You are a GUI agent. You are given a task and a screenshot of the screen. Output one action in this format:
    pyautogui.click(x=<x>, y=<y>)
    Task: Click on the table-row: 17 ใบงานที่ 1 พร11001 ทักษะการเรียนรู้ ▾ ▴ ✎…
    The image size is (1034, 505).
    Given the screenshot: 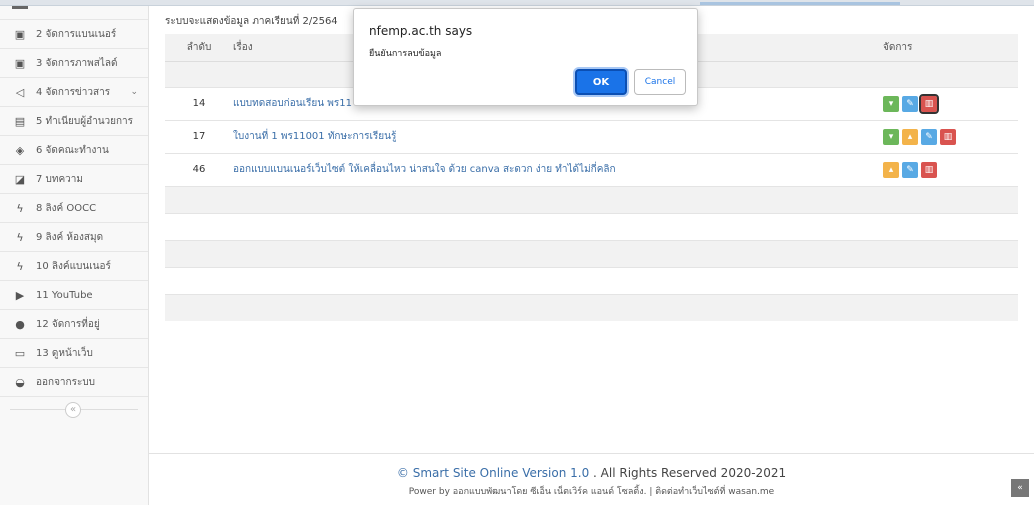 What is the action you would take?
    pyautogui.click(x=591, y=136)
    